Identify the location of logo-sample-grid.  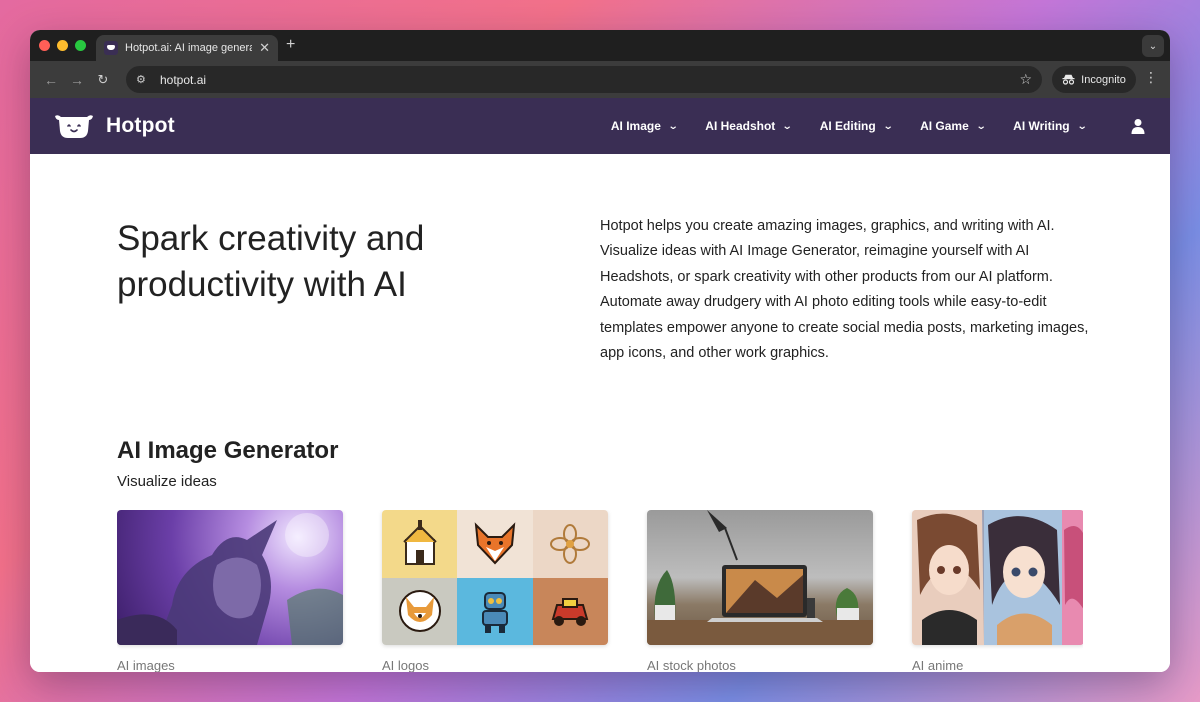
(495, 577).